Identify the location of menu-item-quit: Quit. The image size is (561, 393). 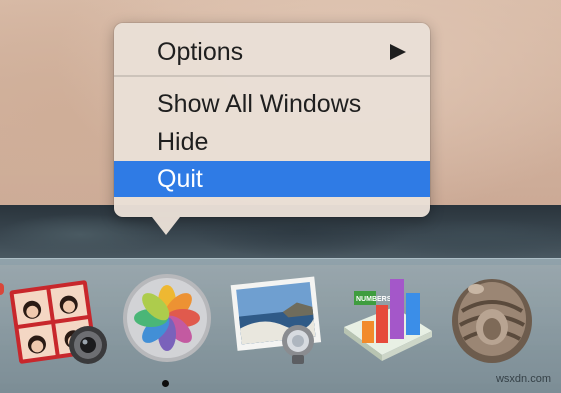
(272, 179).